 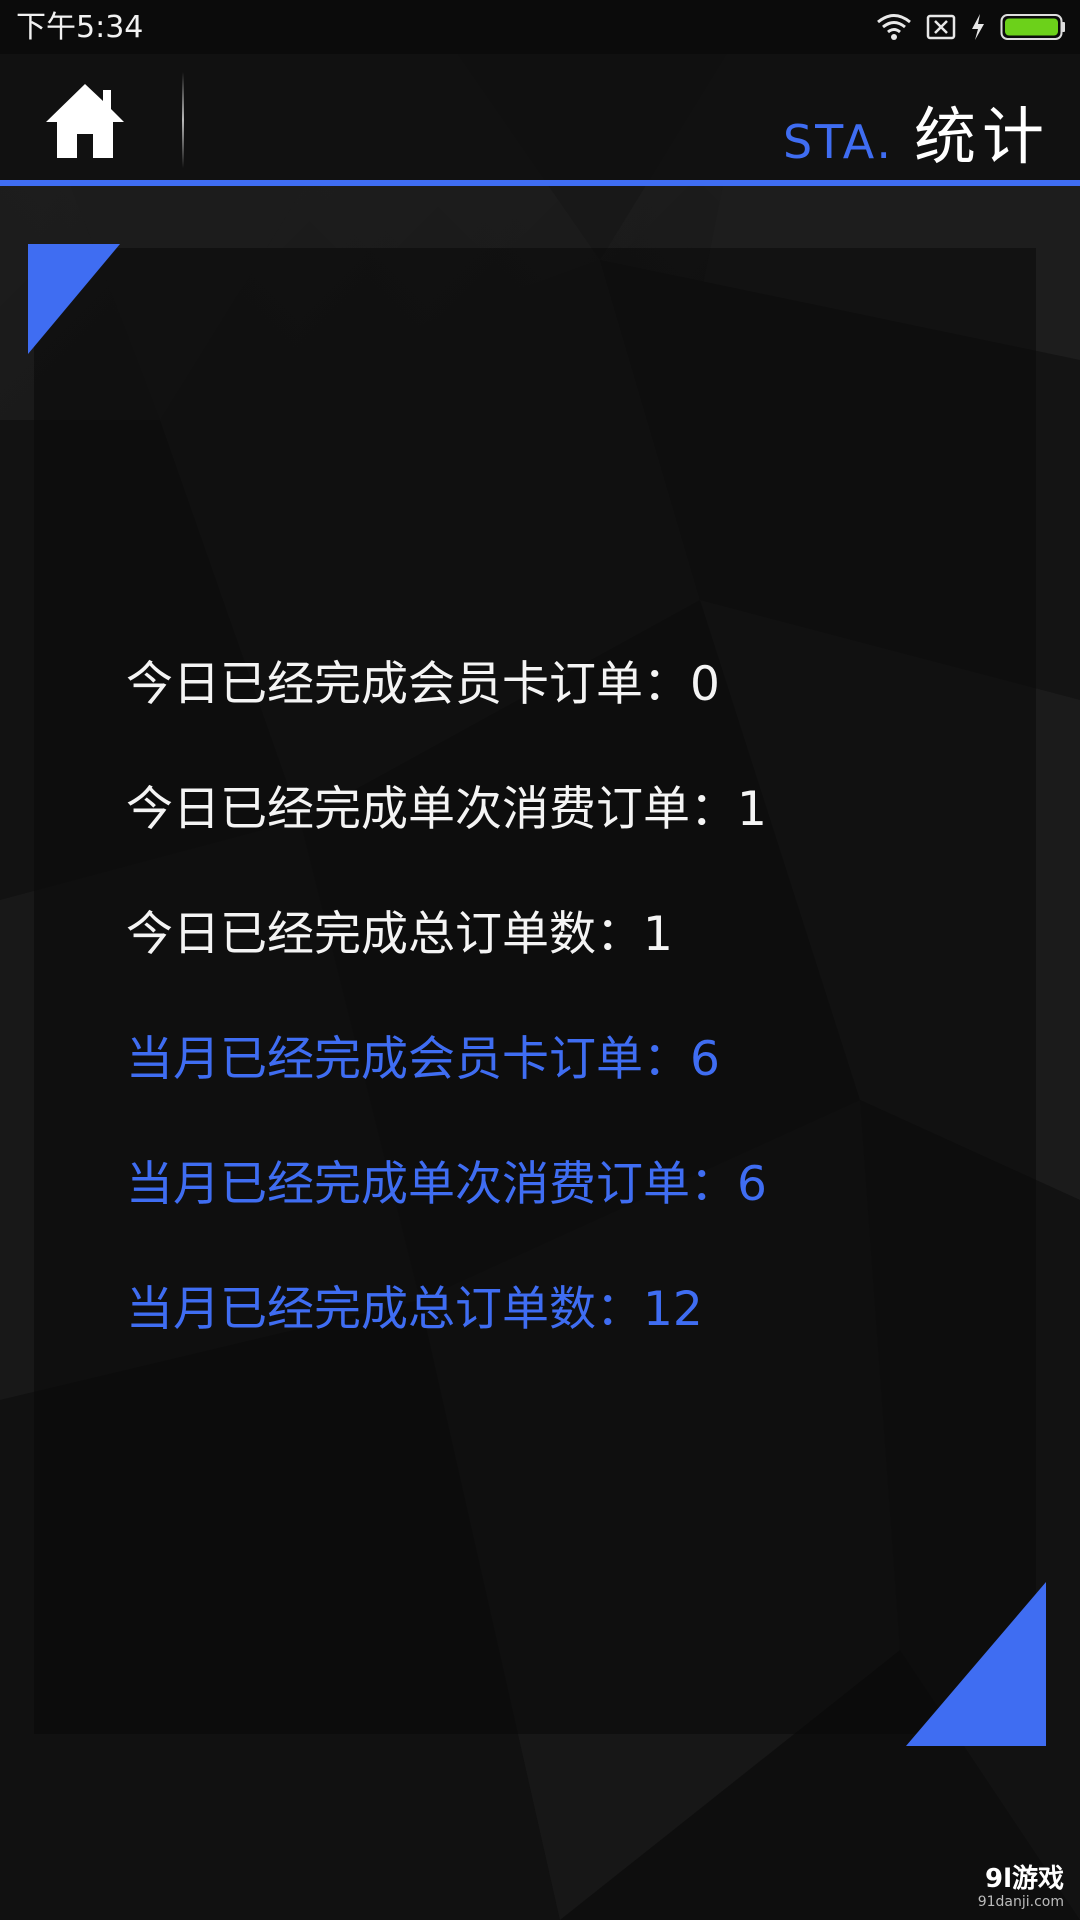 I want to click on watermark: 9l游戏 91danji.com, so click(x=1021, y=1887).